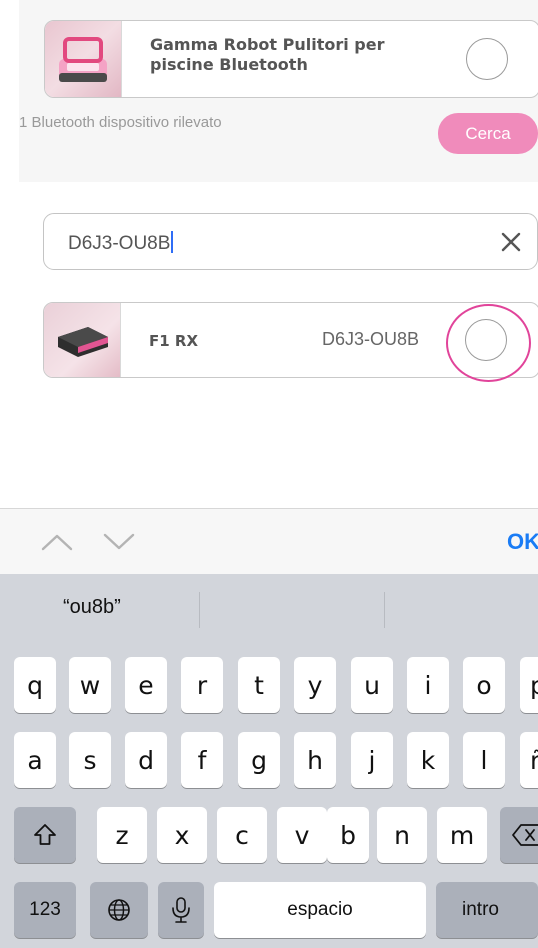  Describe the element at coordinates (83, 59) in the screenshot. I see `pool-robot-pink-icon` at that location.